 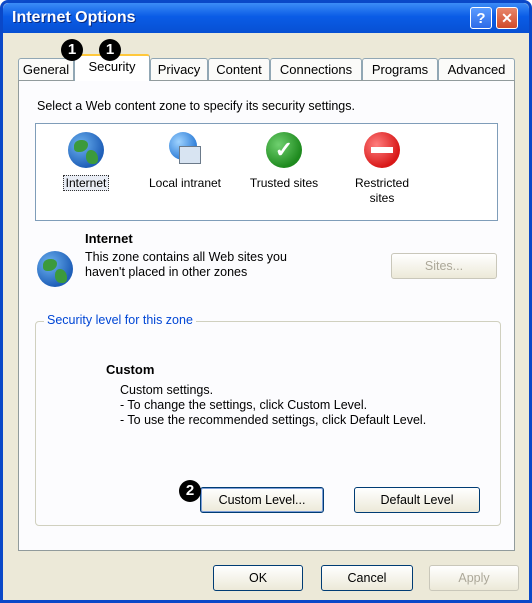 I want to click on intranet-icon, so click(x=185, y=150).